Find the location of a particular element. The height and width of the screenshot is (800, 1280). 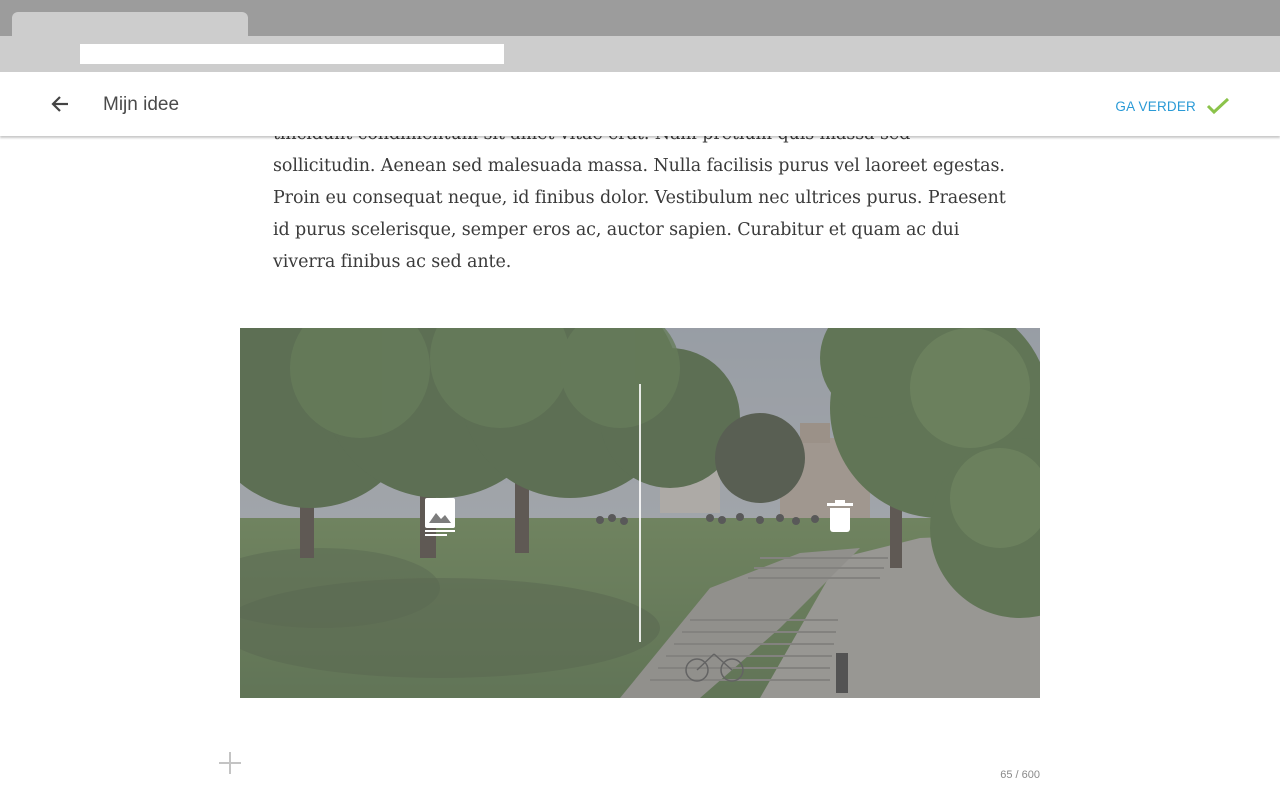

browser-tab is located at coordinates (130, 24).